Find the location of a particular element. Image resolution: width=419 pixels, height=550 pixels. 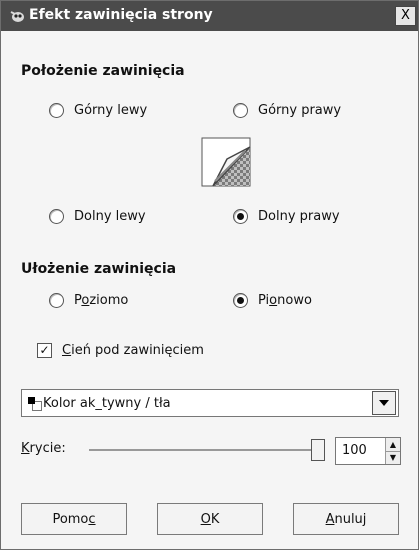

radio-label: Dolny prawy is located at coordinates (299, 216).